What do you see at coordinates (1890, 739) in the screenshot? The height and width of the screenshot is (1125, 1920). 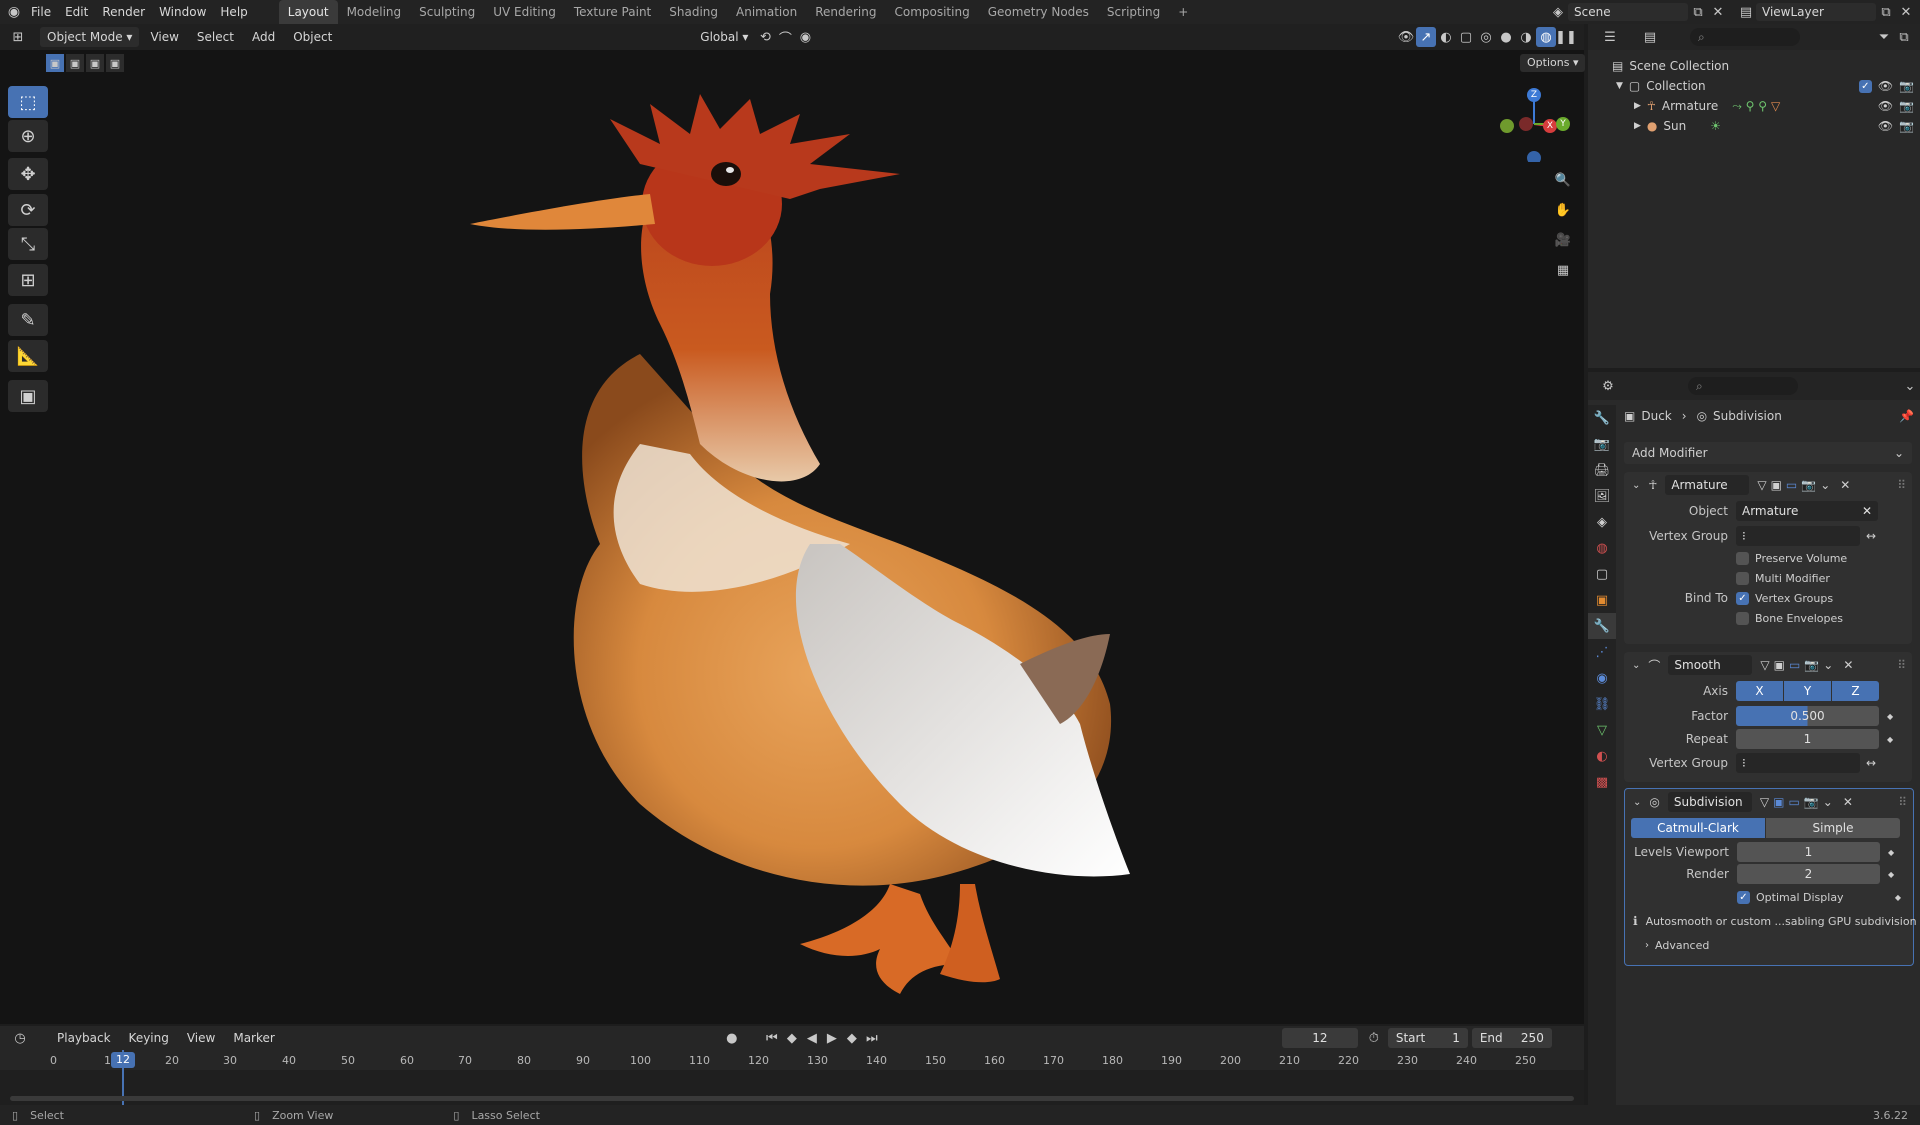 I see `repeat-keyframe-icon: ◆` at bounding box center [1890, 739].